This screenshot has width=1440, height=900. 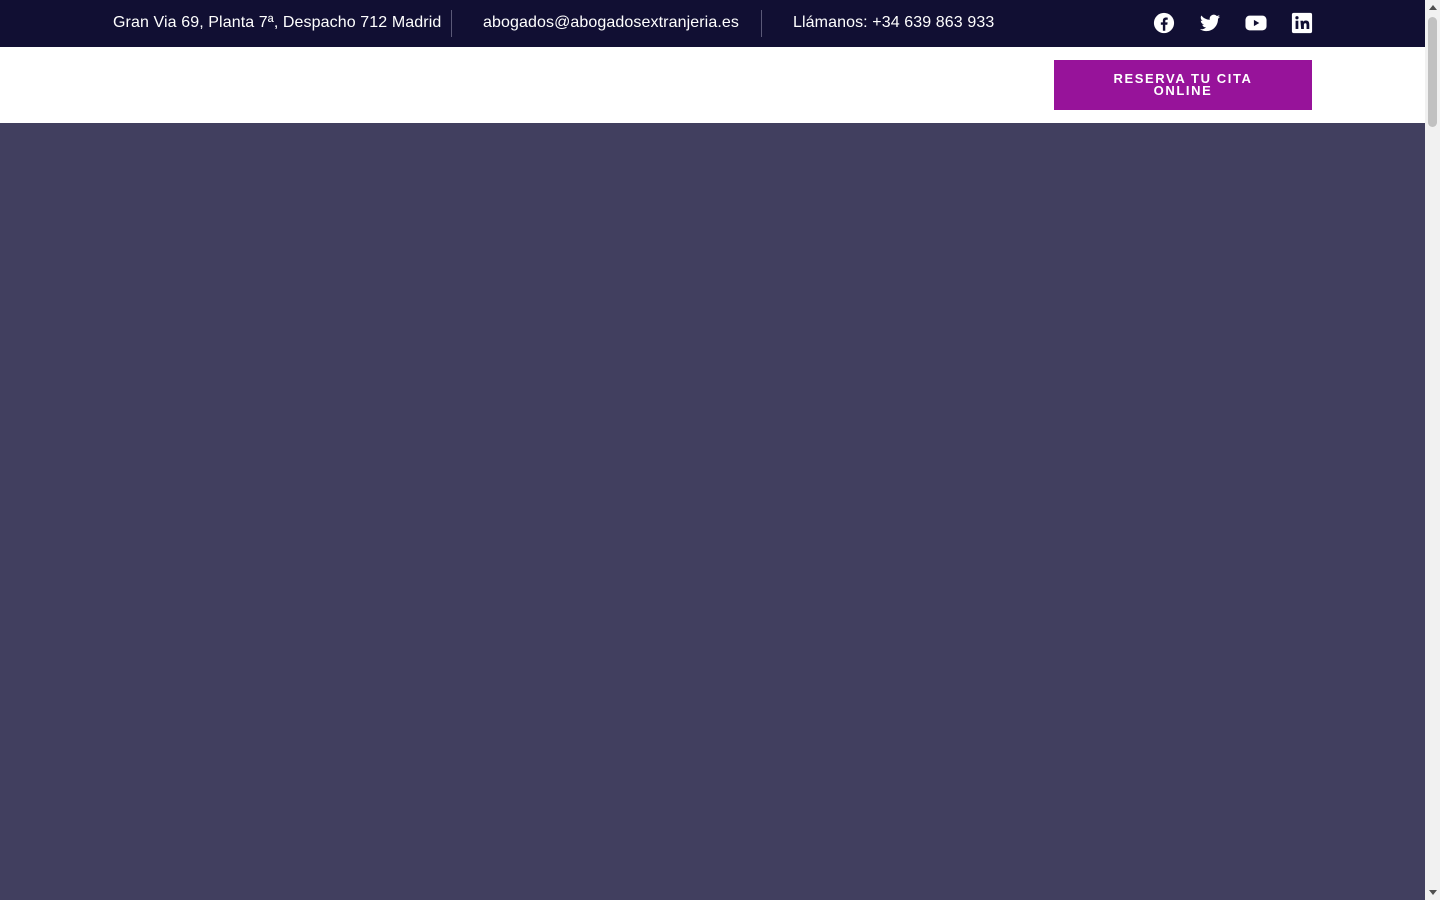 I want to click on book-appointment-button: RESERVA TU CITA ONLINE, so click(x=1183, y=85).